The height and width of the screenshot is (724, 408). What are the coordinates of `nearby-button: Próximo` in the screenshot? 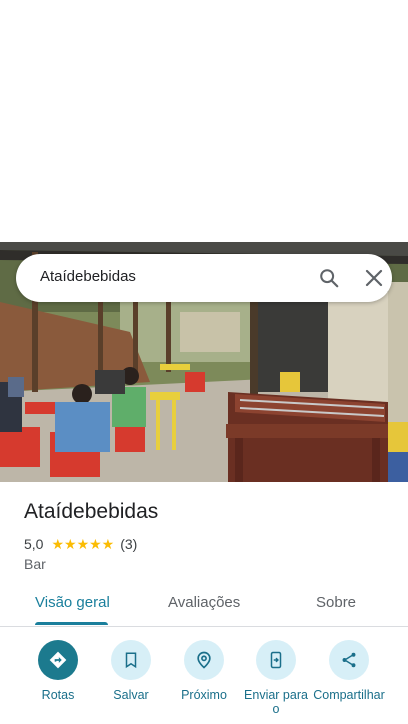 It's located at (204, 671).